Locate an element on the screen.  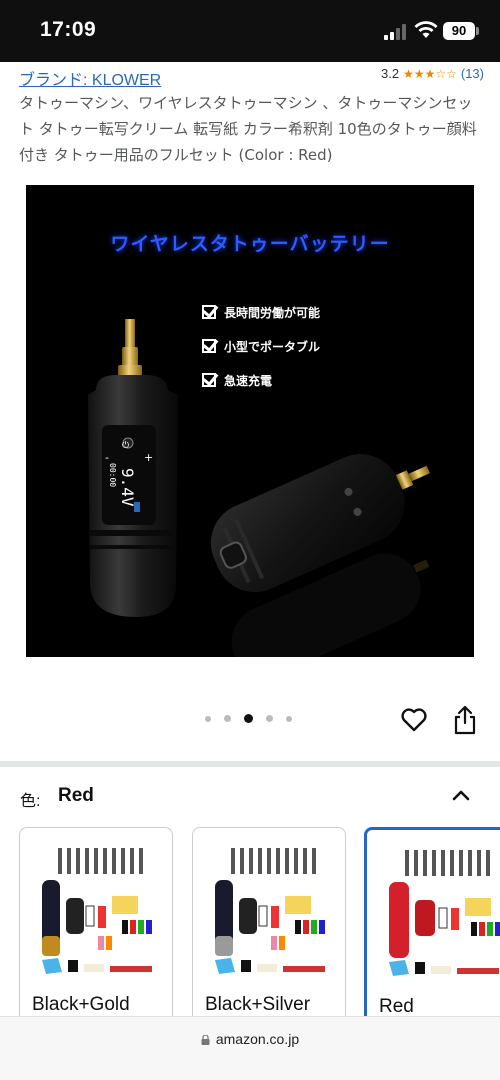
star-rating-icon: ★★★☆☆ is located at coordinates (430, 73).